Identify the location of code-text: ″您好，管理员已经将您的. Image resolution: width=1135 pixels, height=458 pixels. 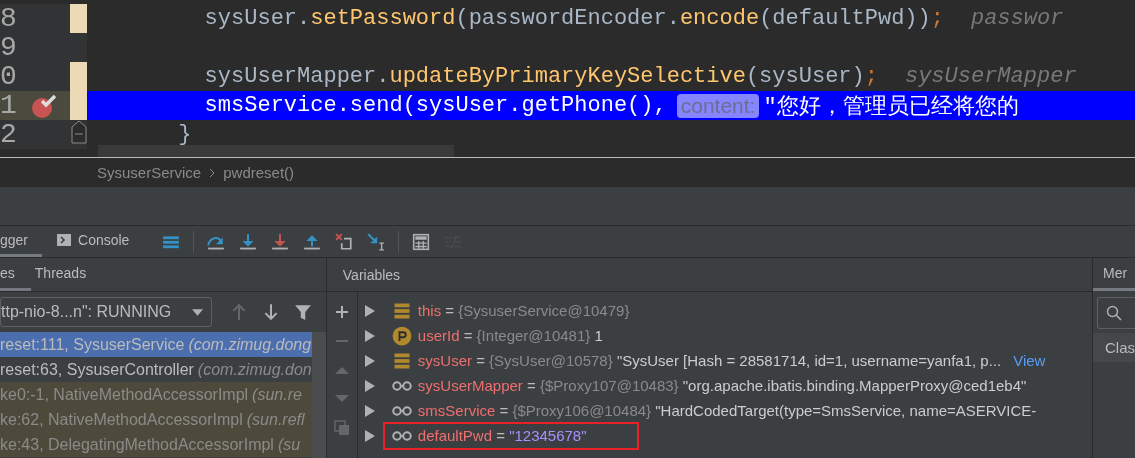
(891, 107).